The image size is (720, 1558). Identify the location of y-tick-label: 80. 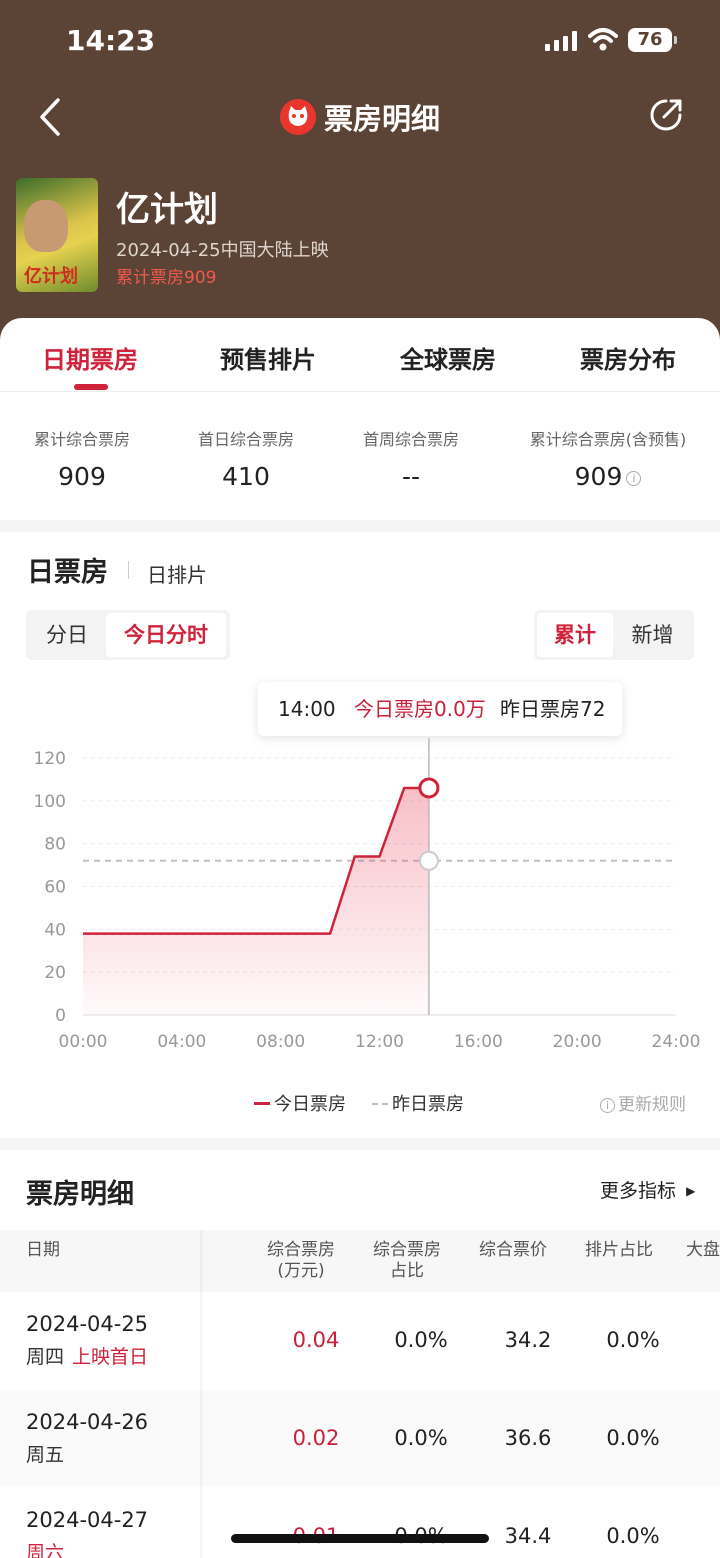
(55, 845).